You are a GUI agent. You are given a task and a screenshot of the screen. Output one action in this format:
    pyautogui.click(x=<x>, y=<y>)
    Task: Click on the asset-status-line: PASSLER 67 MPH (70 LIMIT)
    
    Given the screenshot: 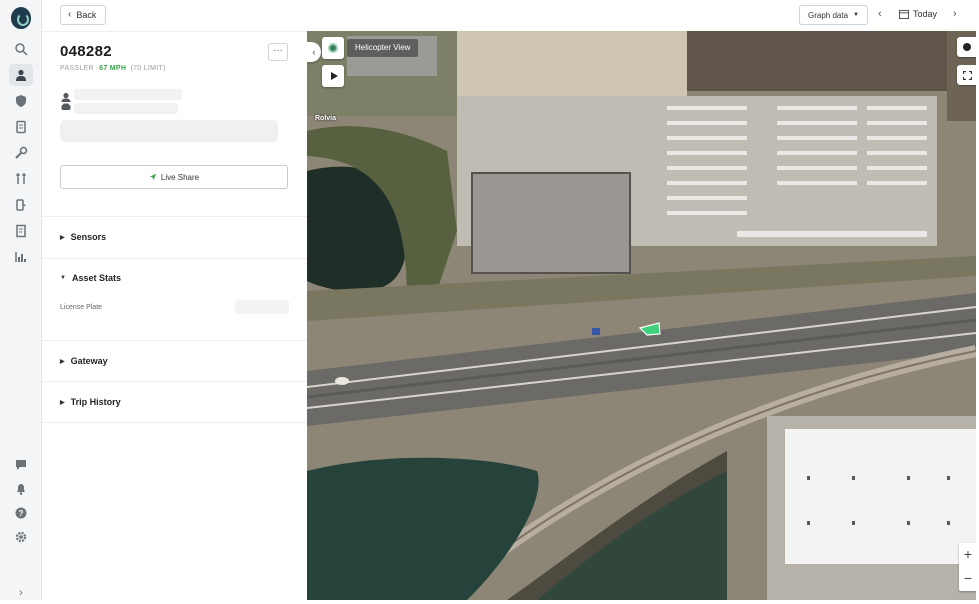 What is the action you would take?
    pyautogui.click(x=113, y=68)
    